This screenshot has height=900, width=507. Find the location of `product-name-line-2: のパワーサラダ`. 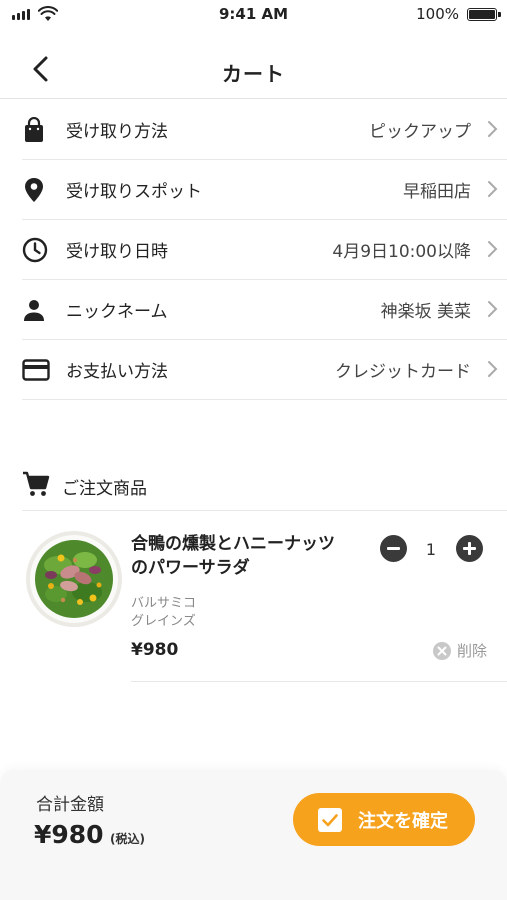

product-name-line-2: のパワーサラダ is located at coordinates (190, 568).